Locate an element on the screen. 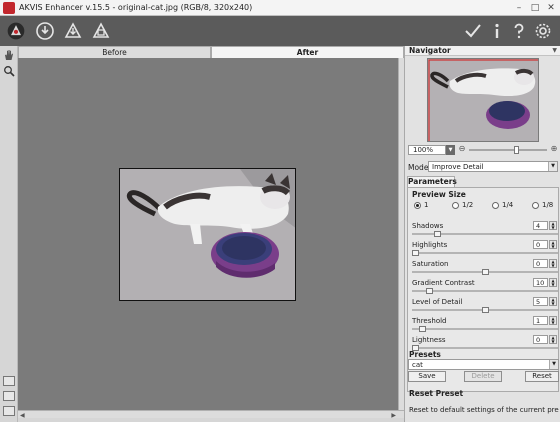 The image size is (560, 422). param-saturation: Saturation 0 ▲ ▼ is located at coordinates (485, 268).